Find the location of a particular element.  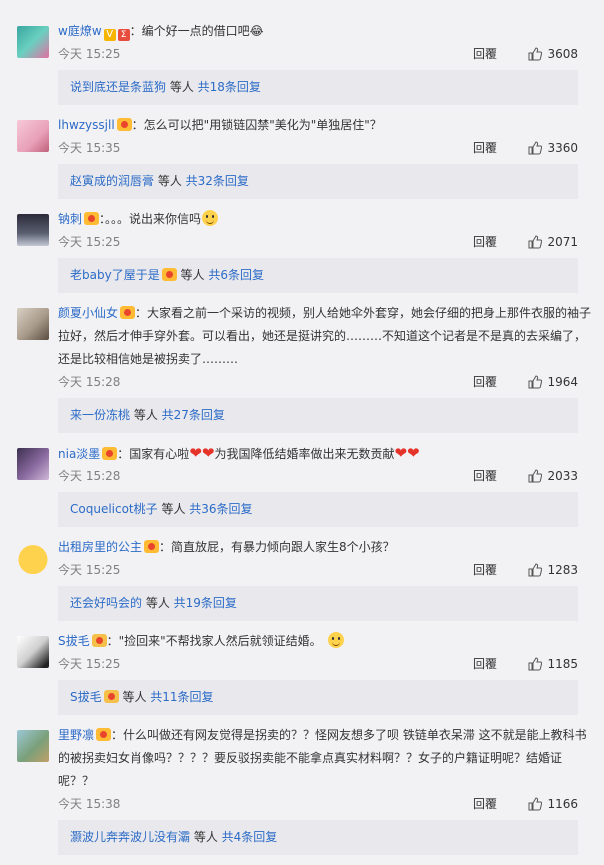

like-button: 2033 is located at coordinates (553, 476).